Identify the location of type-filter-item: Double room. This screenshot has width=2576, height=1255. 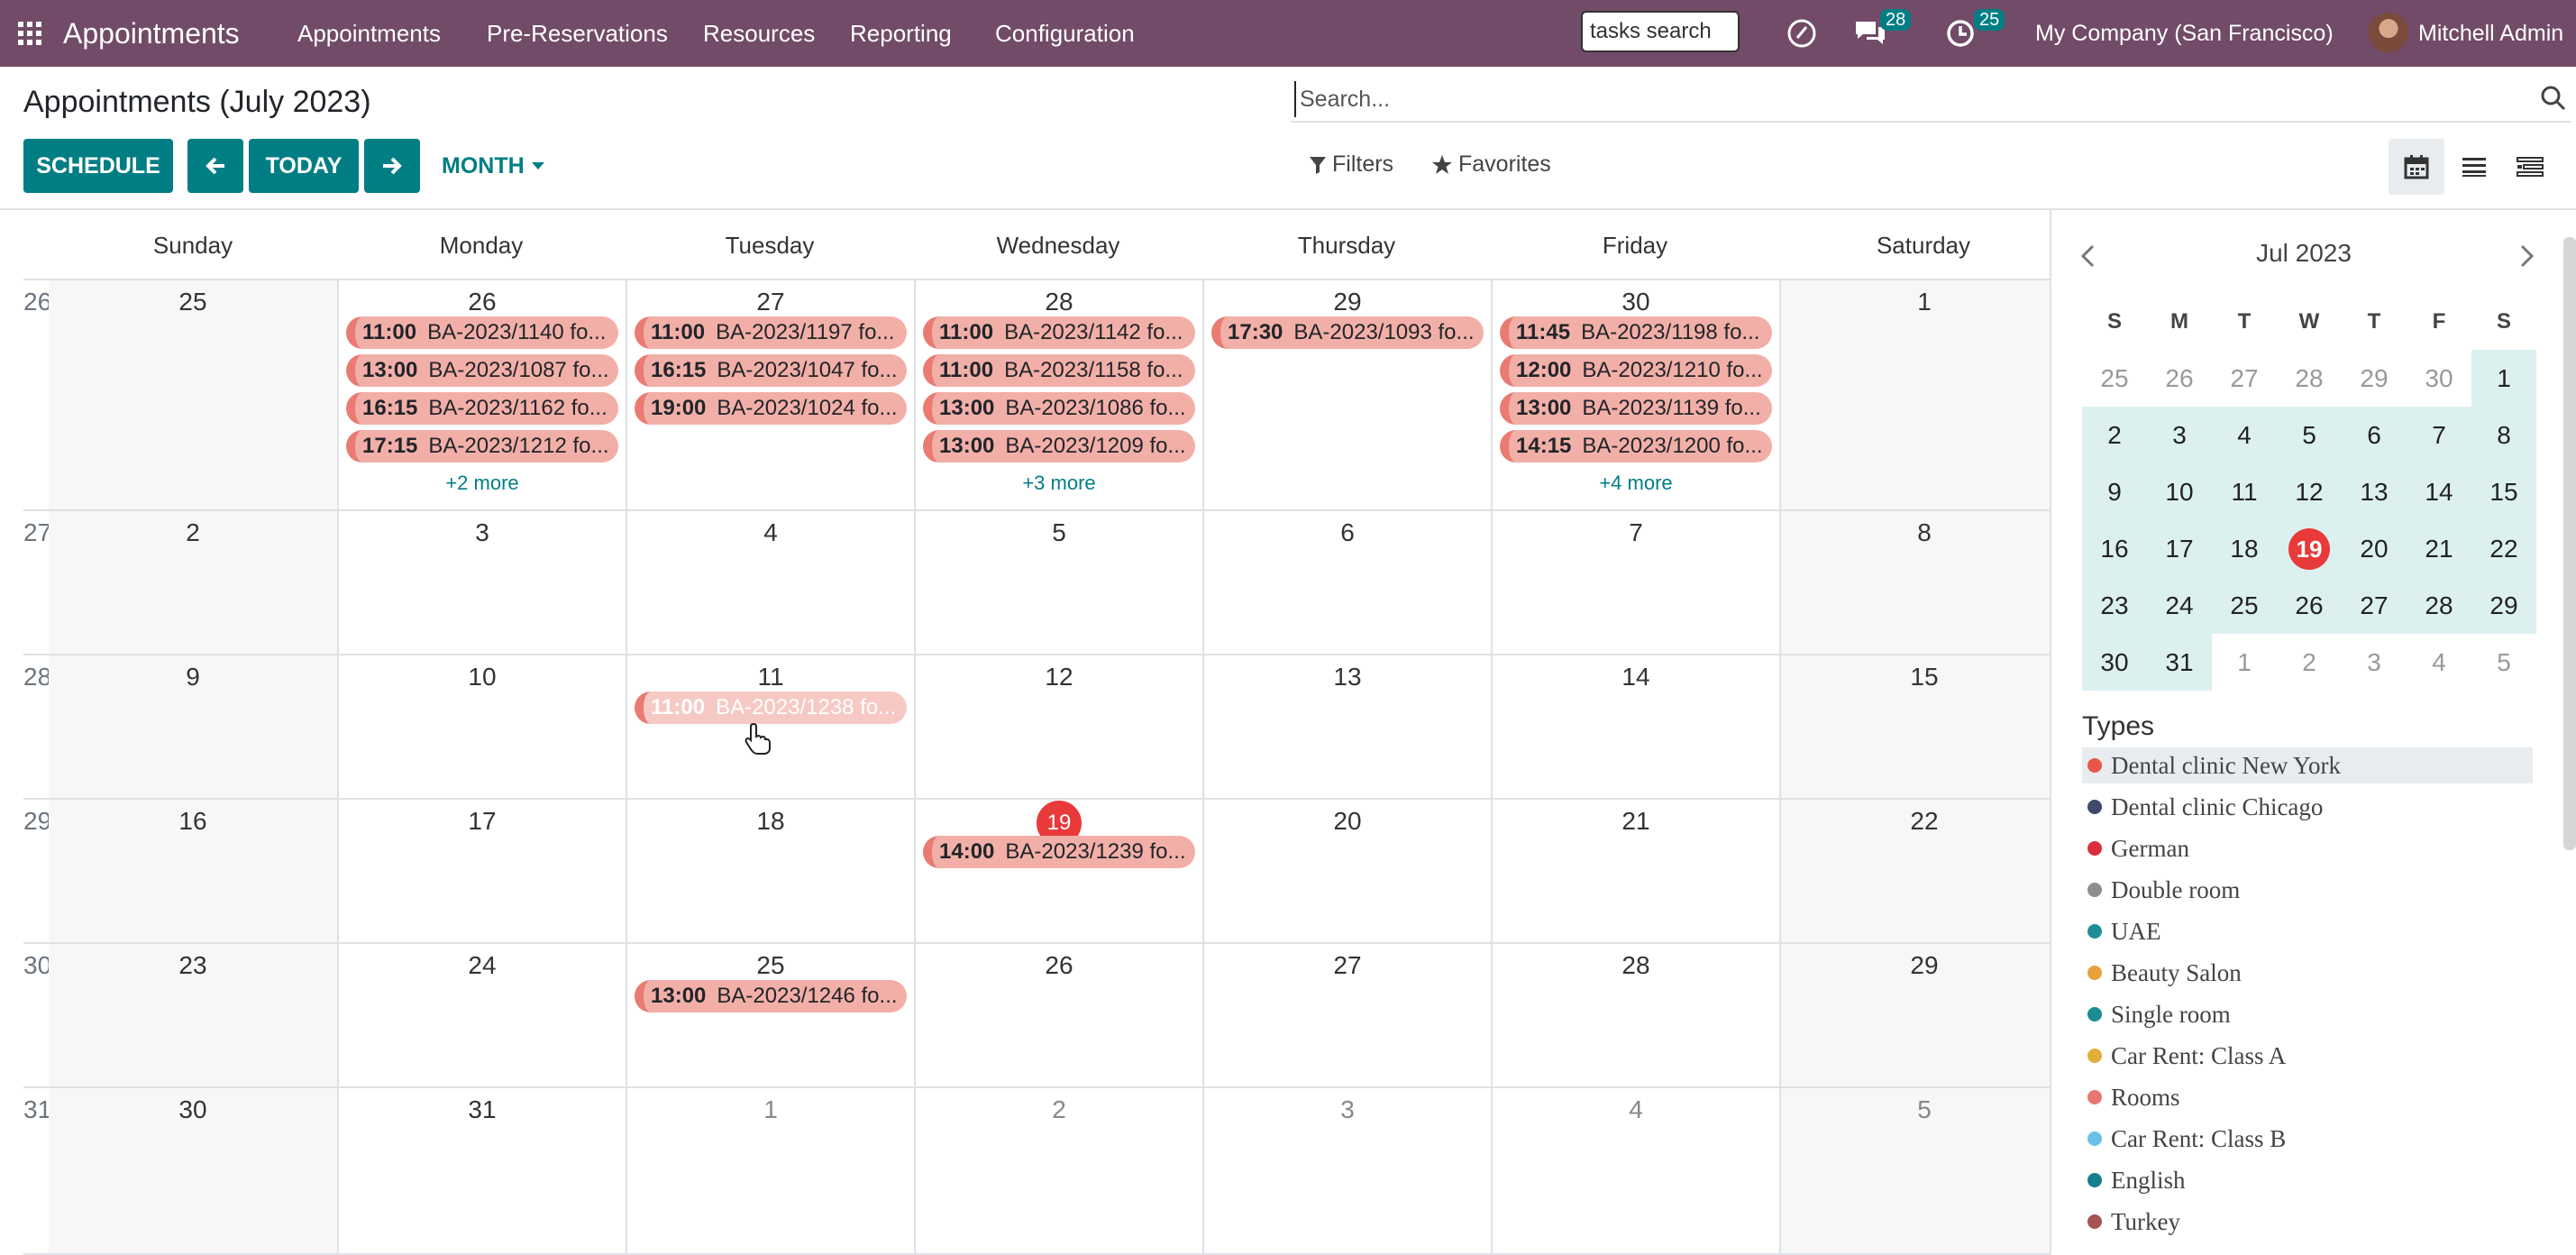
(2307, 890).